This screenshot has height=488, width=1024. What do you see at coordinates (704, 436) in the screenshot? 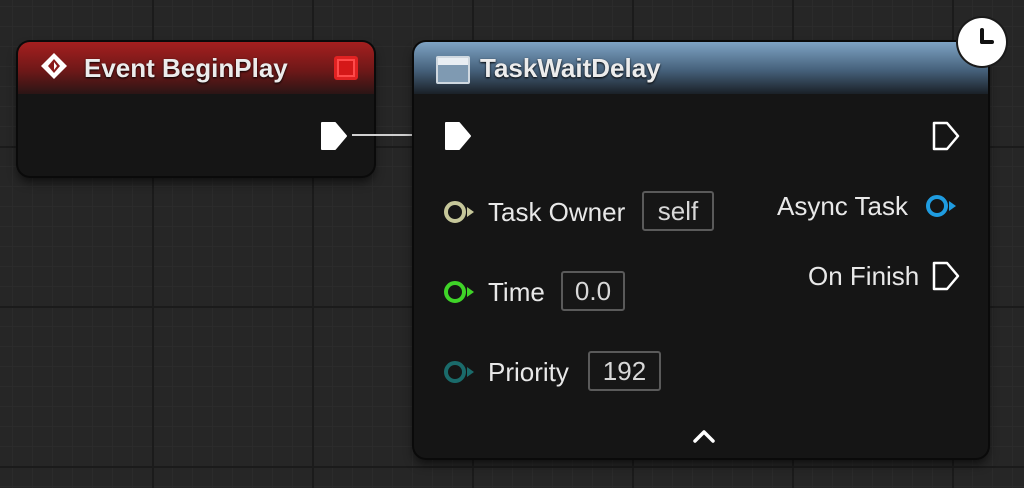
I see `collapse-chevron-icon` at bounding box center [704, 436].